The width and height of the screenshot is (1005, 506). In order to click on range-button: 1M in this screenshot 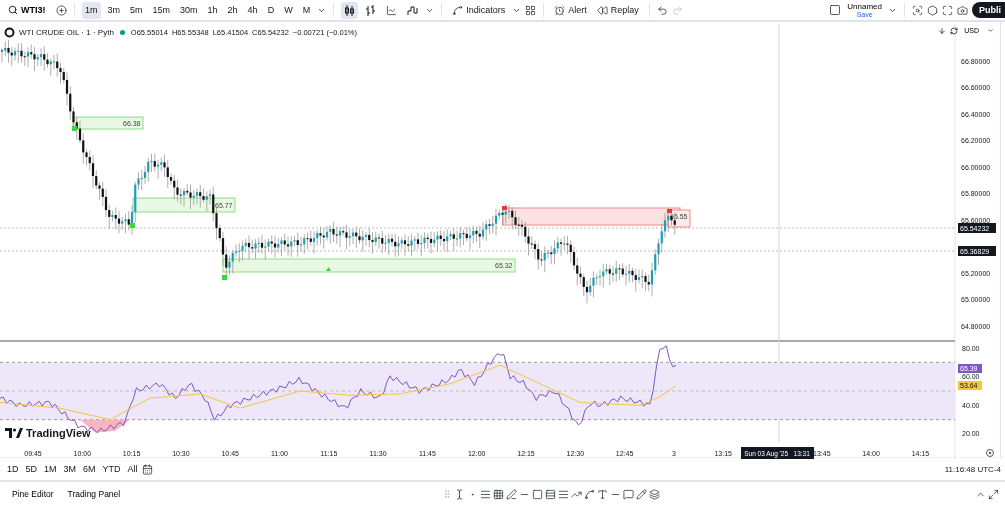, I will do `click(50, 469)`.